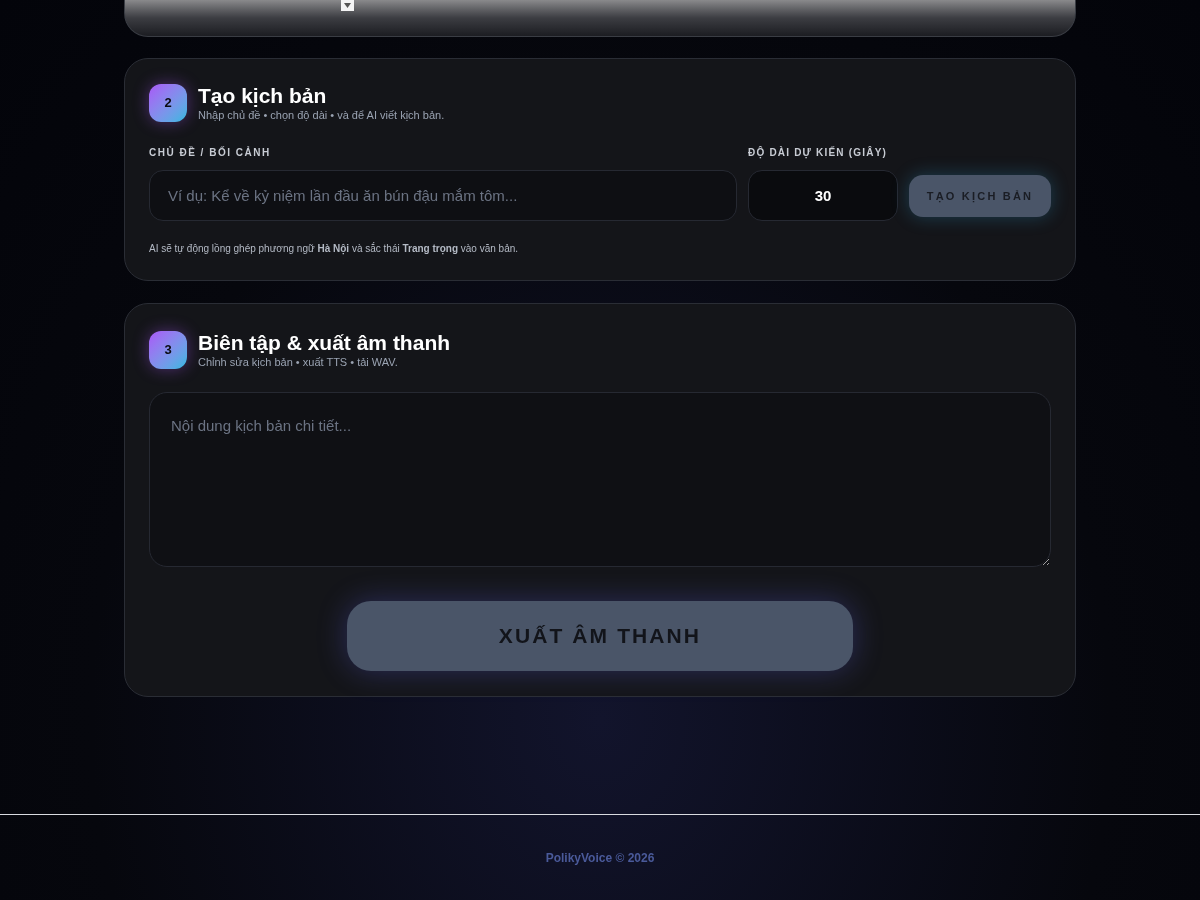 The width and height of the screenshot is (1200, 900). What do you see at coordinates (823, 195) in the screenshot?
I see `duration-field: 30` at bounding box center [823, 195].